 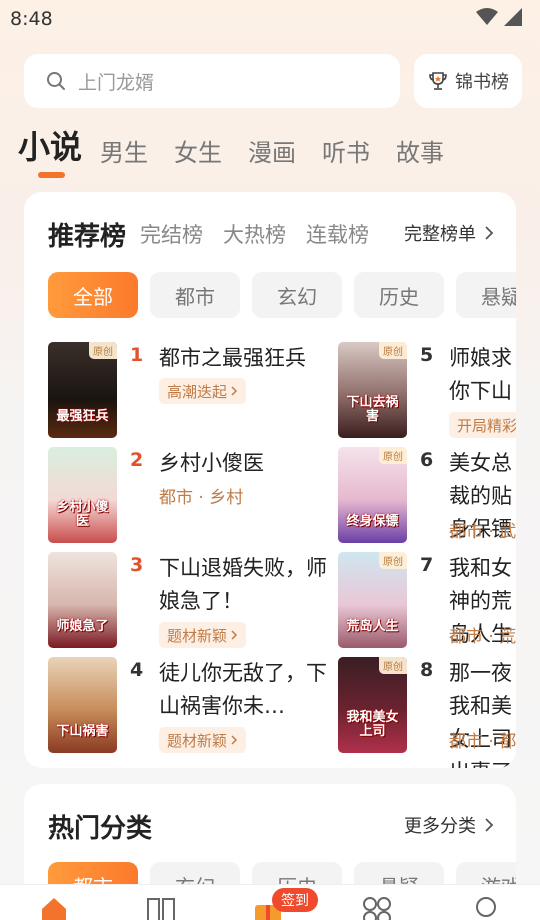 What do you see at coordinates (372, 626) in the screenshot?
I see `cover-text: 荒岛人生` at bounding box center [372, 626].